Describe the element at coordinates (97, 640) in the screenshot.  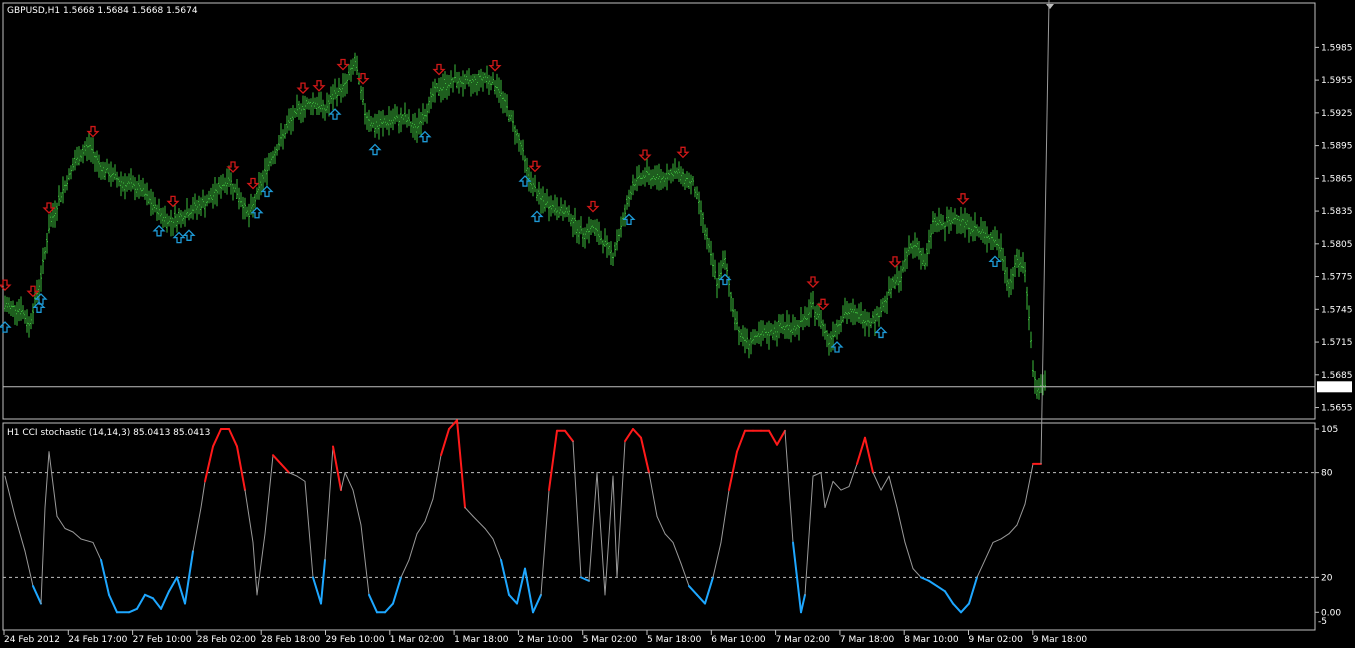
I see `time-tick-label: 24 Feb 17:00` at that location.